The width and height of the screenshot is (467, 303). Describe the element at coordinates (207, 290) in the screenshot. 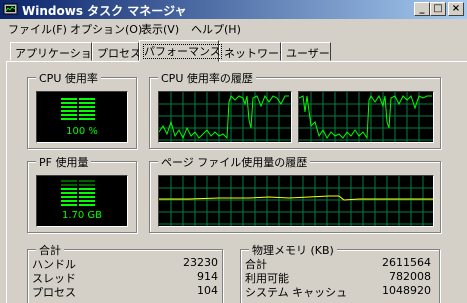

I see `processes-value: 104` at that location.